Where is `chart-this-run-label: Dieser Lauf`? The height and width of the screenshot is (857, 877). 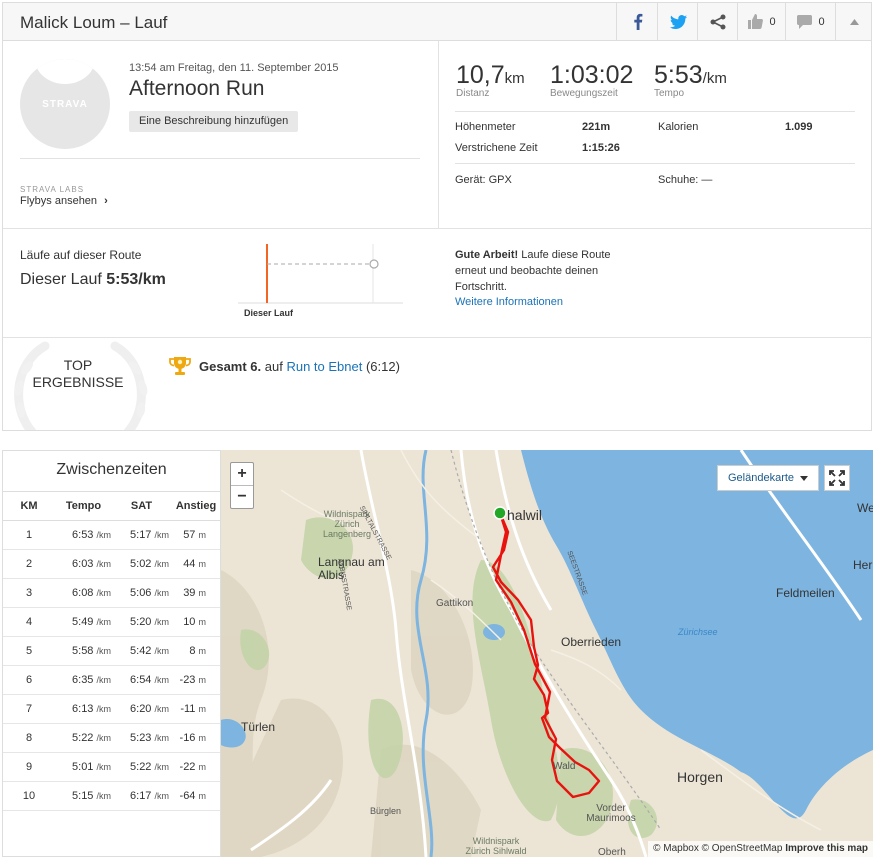
chart-this-run-label: Dieser Lauf is located at coordinates (269, 313).